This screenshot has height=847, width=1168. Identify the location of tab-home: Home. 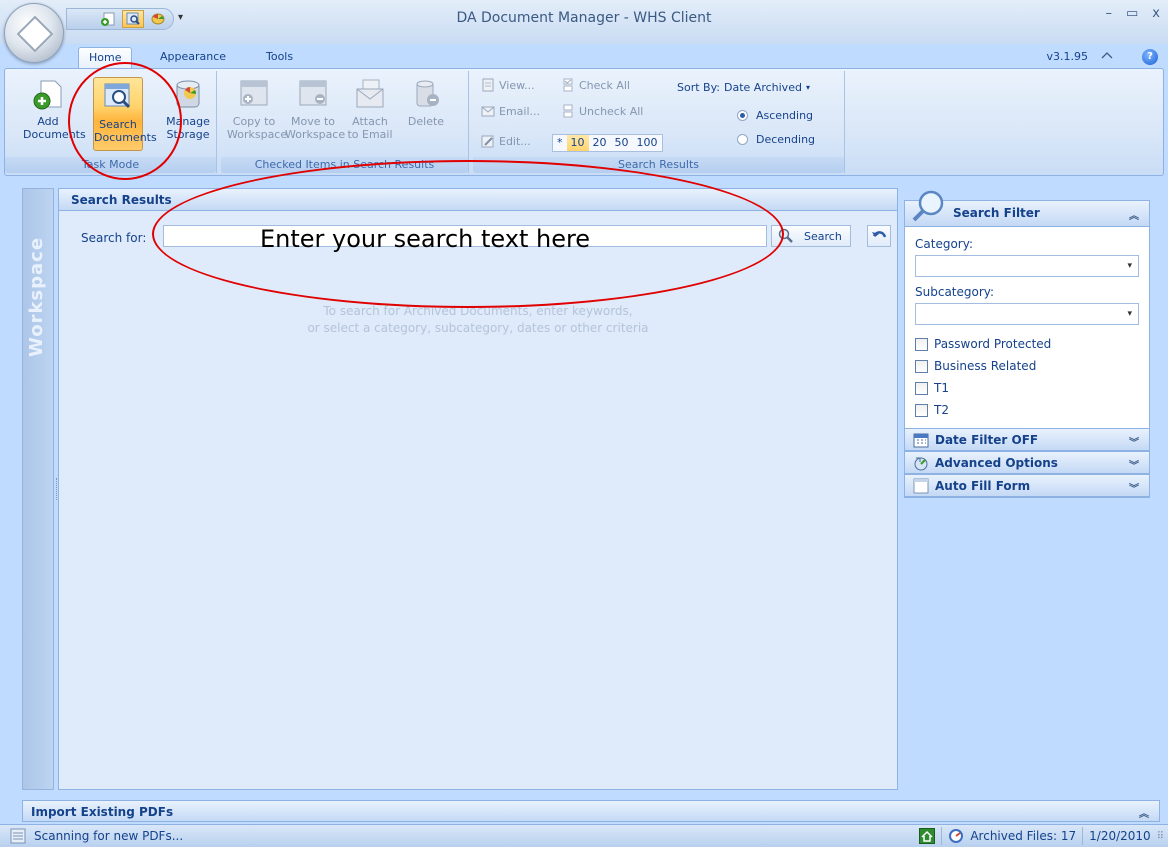
(105, 58).